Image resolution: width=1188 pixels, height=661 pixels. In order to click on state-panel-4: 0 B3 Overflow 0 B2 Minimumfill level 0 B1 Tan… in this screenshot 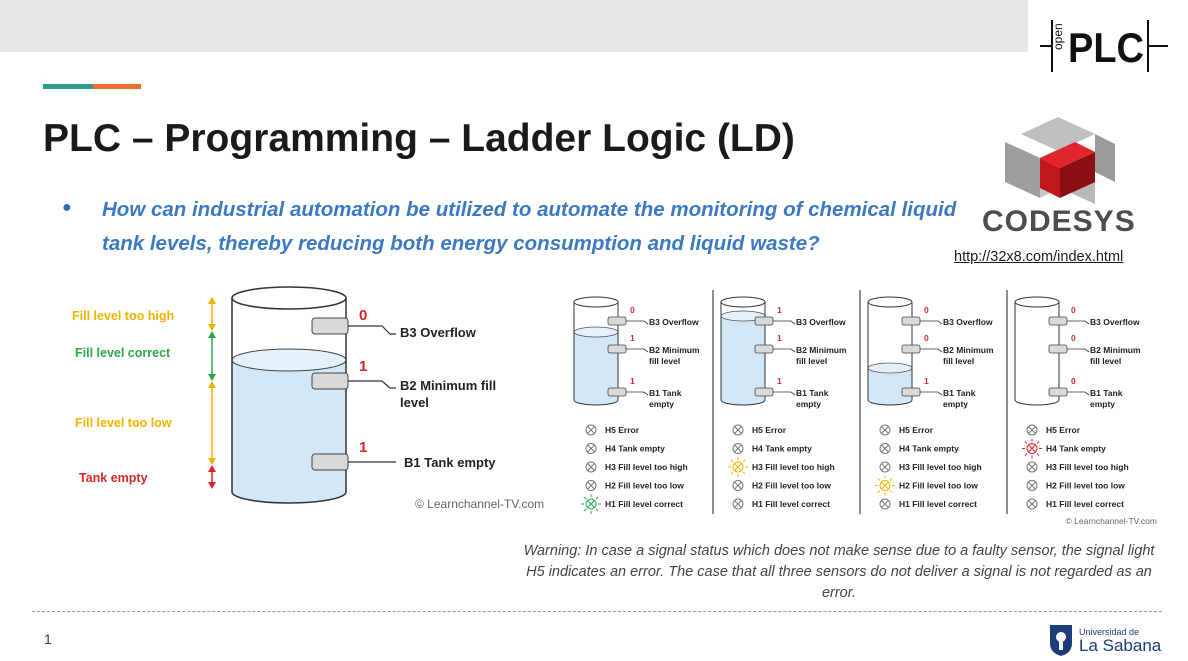, I will do `click(1077, 403)`.